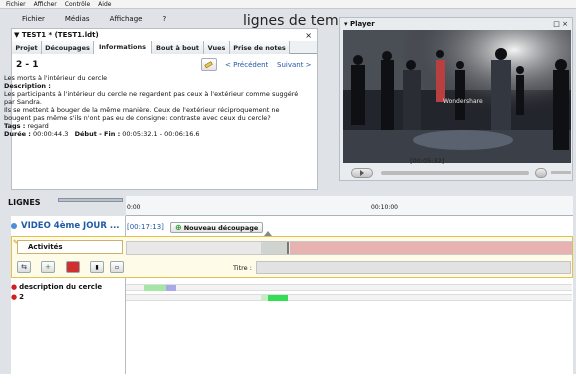 This screenshot has height=374, width=576. I want to click on menu-affichage: Affichage, so click(126, 19).